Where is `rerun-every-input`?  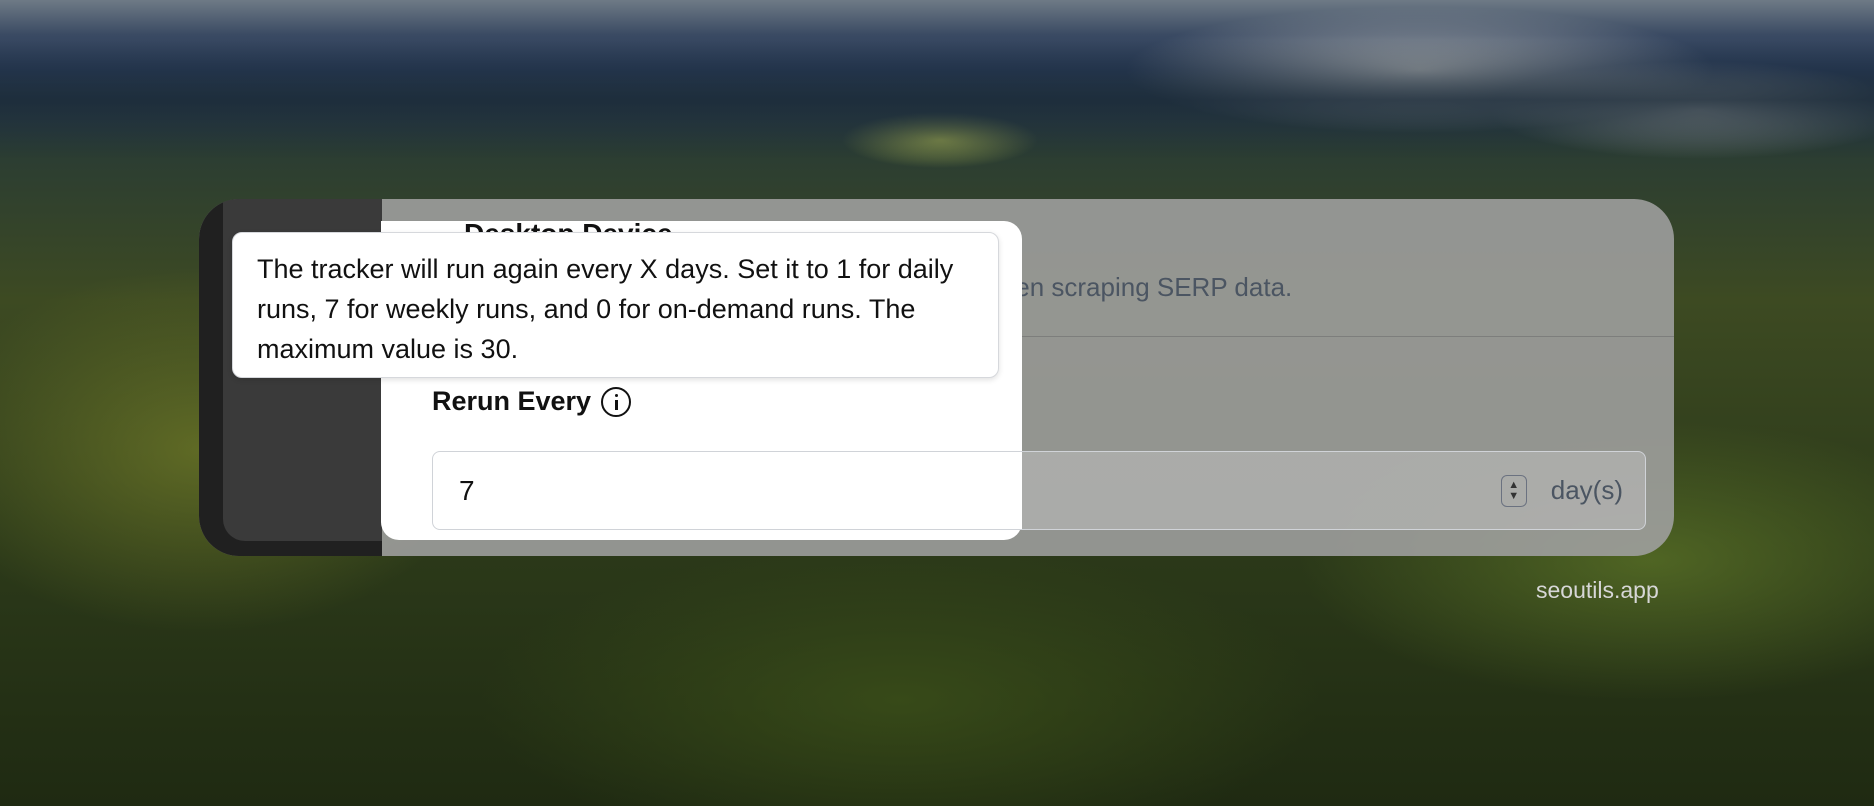 rerun-every-input is located at coordinates (980, 490).